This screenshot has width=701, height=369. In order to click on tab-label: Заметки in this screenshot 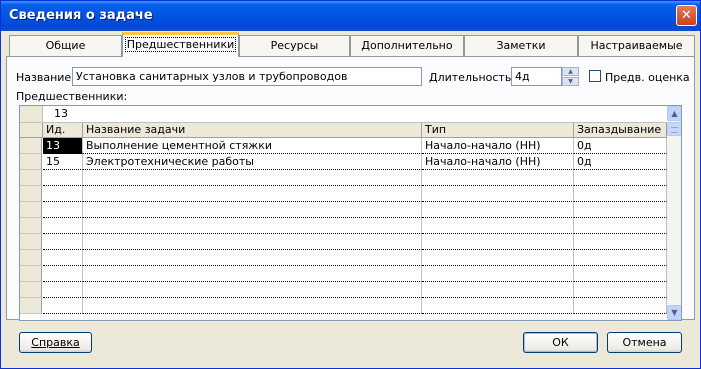, I will do `click(521, 45)`.